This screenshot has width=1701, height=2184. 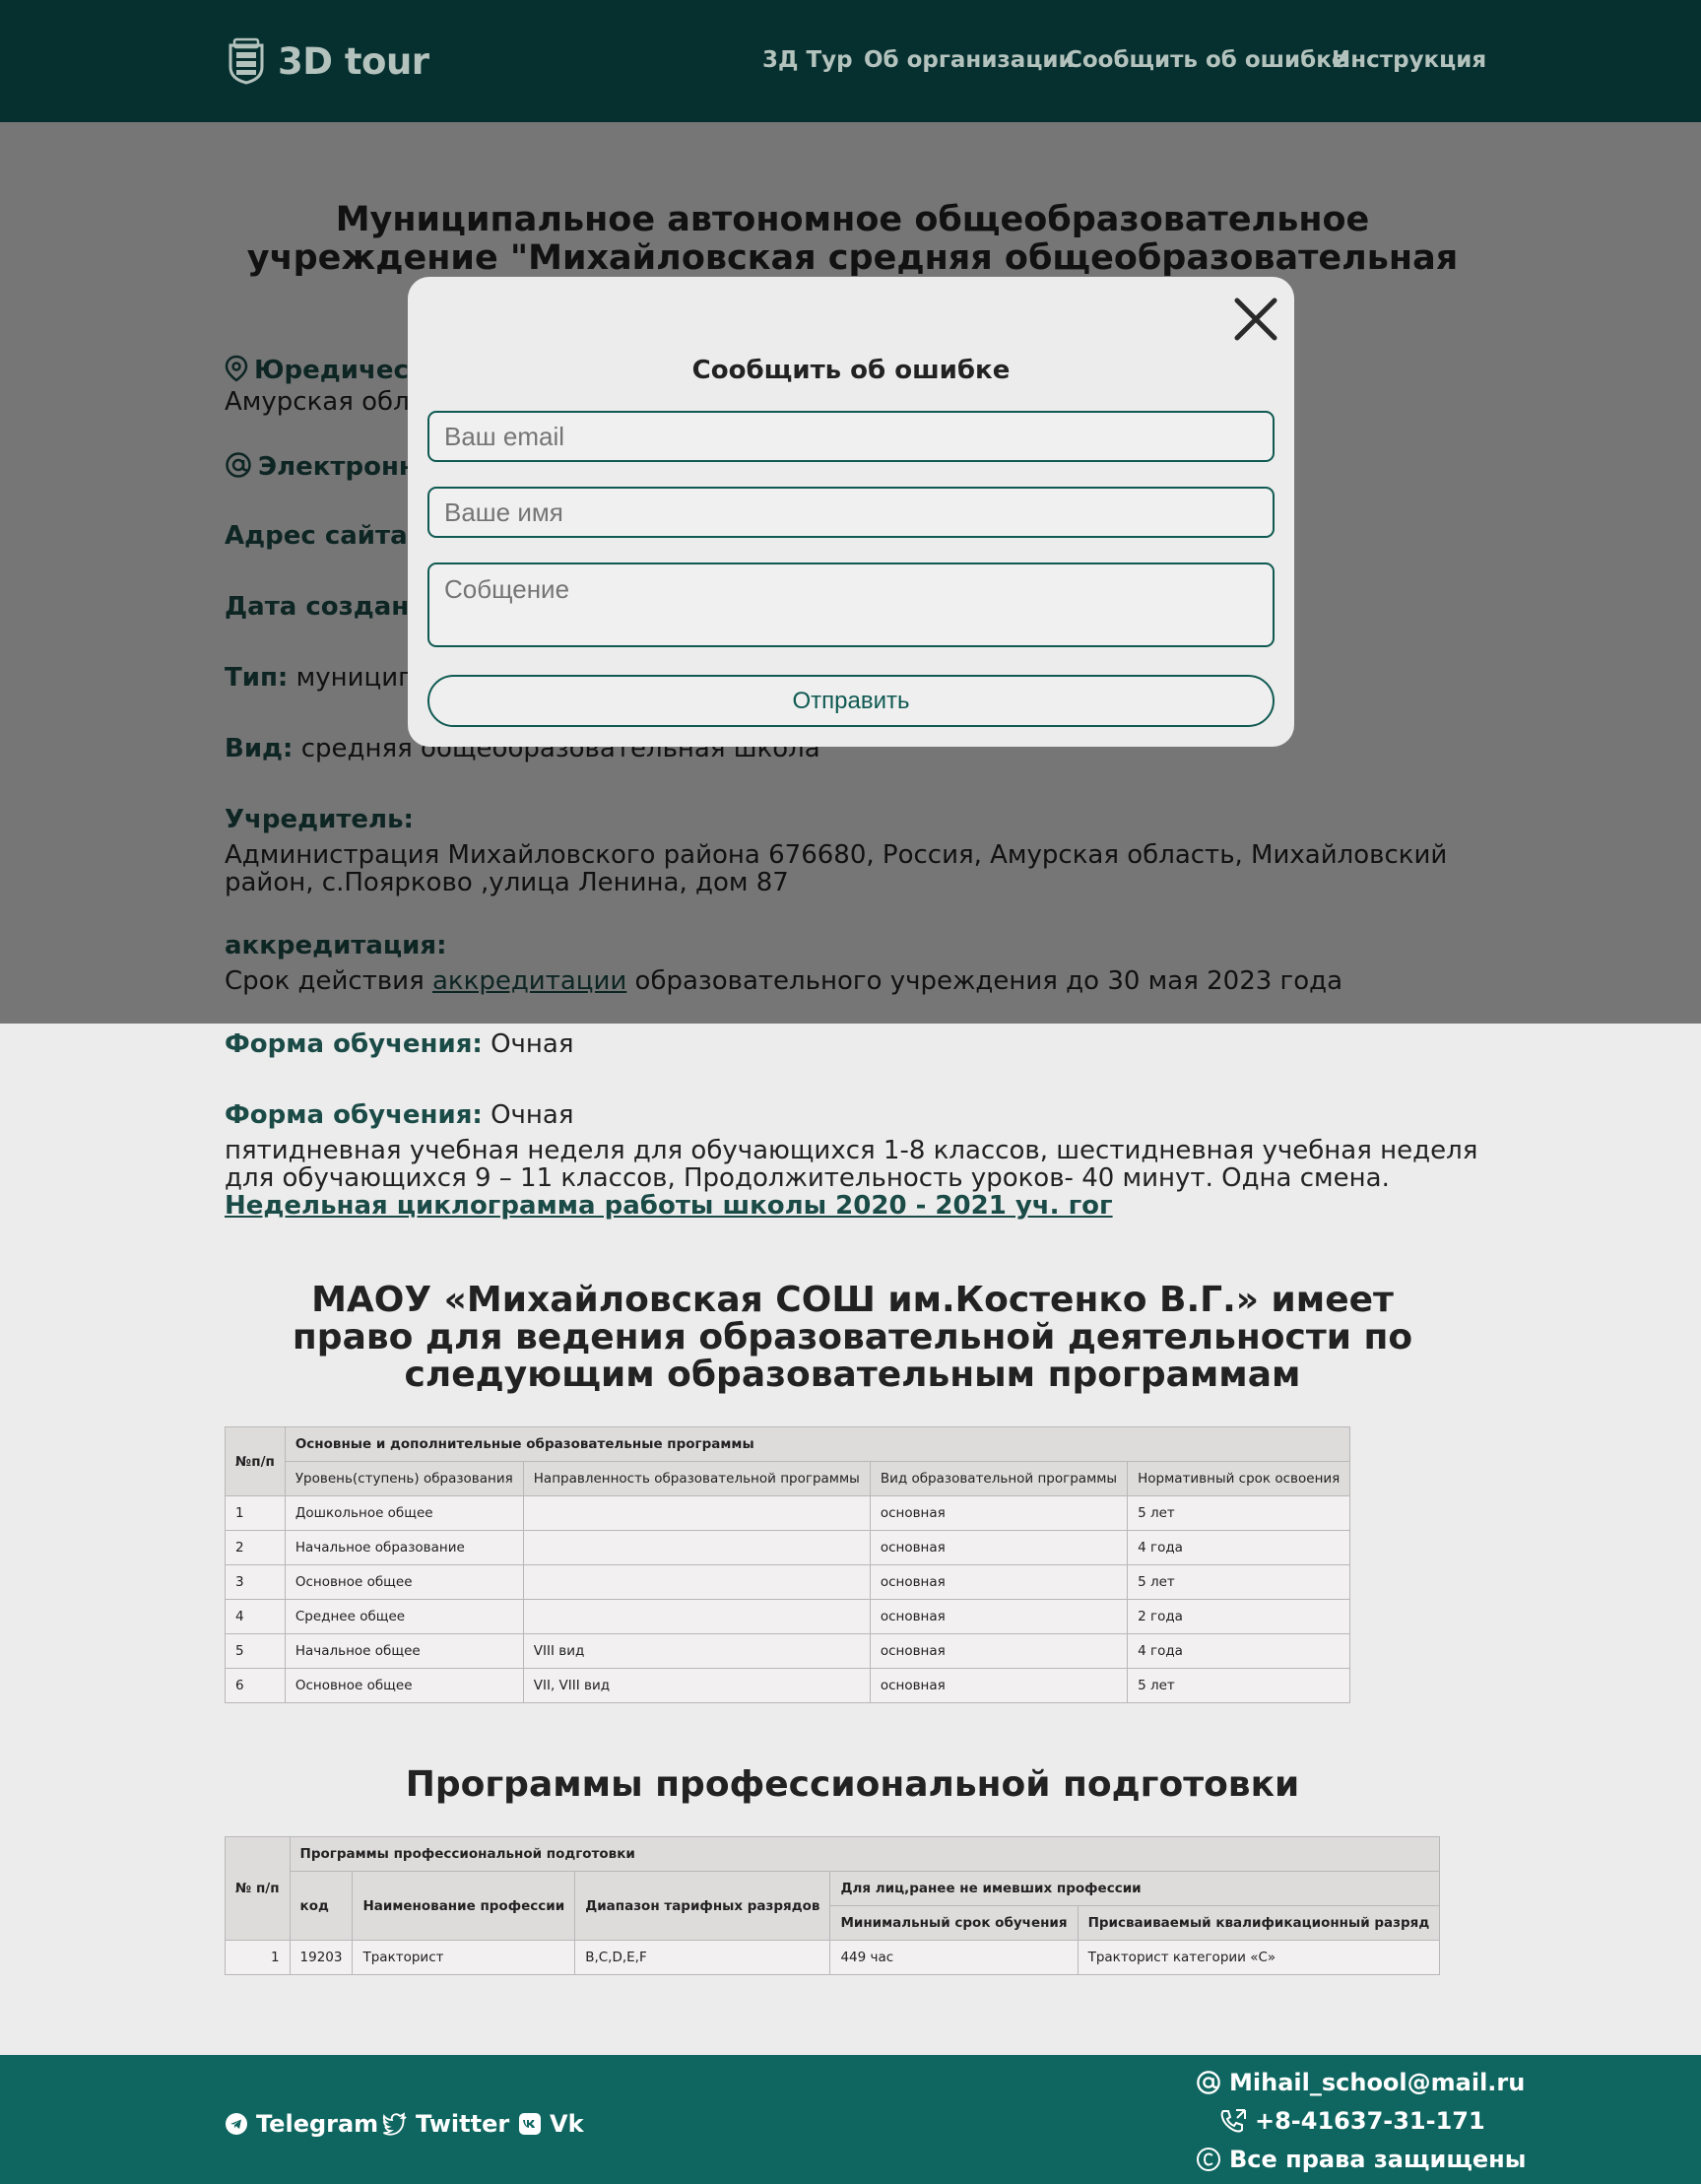 What do you see at coordinates (404, 1547) in the screenshot?
I see `table-cell: Начальное образование` at bounding box center [404, 1547].